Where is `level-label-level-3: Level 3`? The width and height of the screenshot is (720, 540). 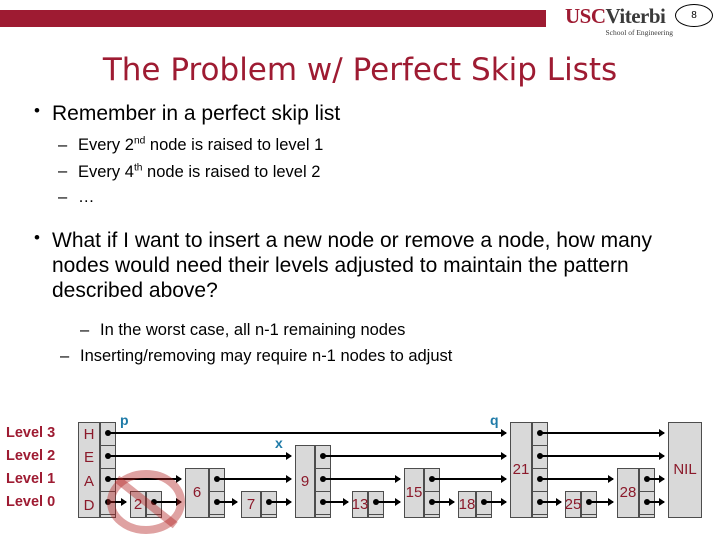
level-label-level-3: Level 3 is located at coordinates (31, 433).